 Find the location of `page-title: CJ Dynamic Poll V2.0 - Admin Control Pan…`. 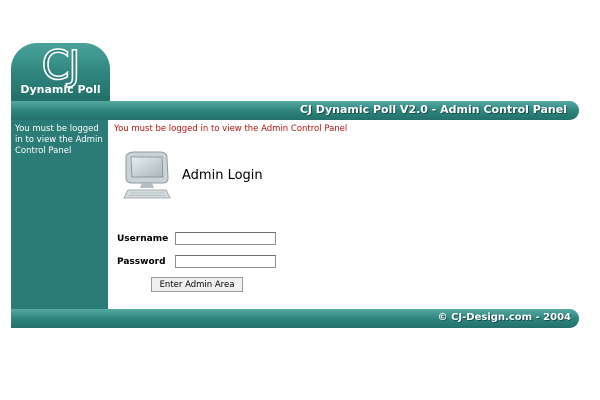

page-title: CJ Dynamic Poll V2.0 - Admin Control Pan… is located at coordinates (433, 109).